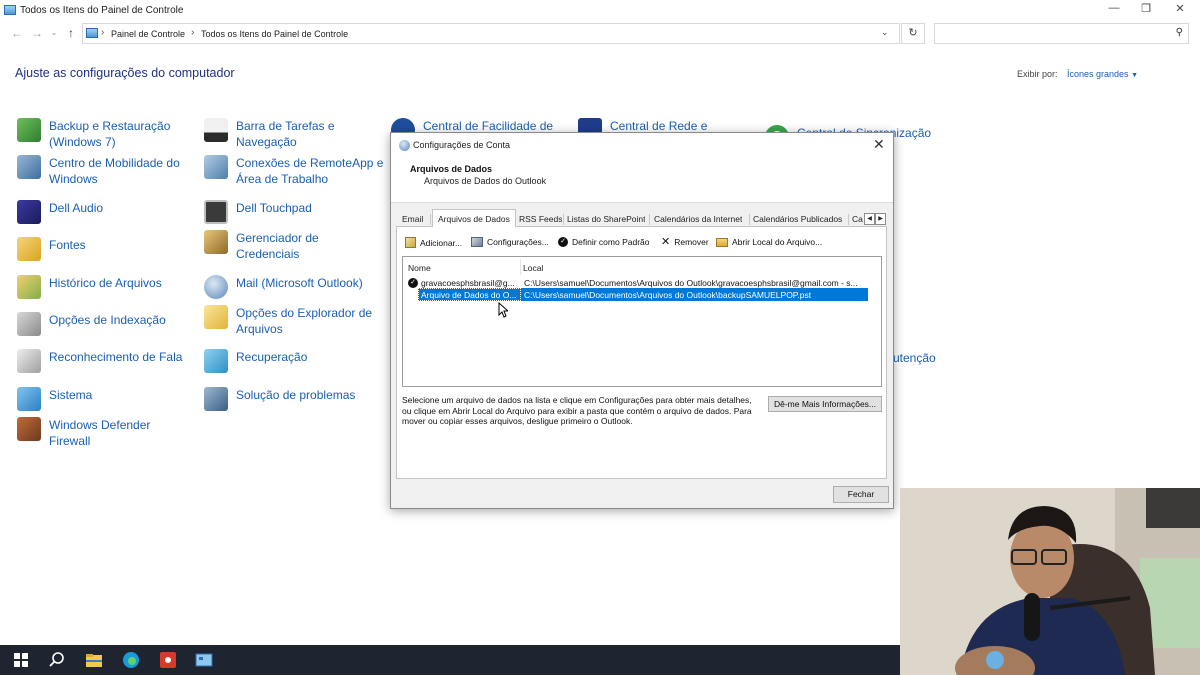 The height and width of the screenshot is (675, 1200). I want to click on touchpad-icon, so click(216, 212).